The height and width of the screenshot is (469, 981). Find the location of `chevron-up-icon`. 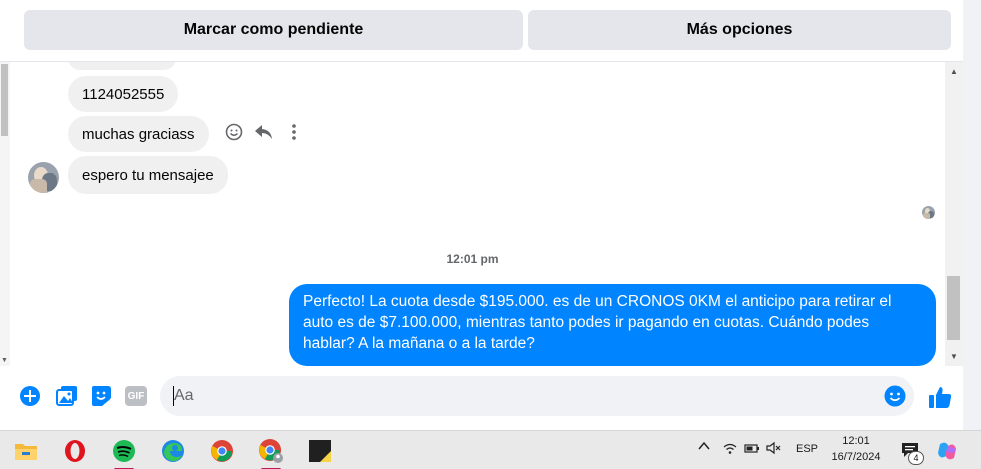

chevron-up-icon is located at coordinates (704, 447).